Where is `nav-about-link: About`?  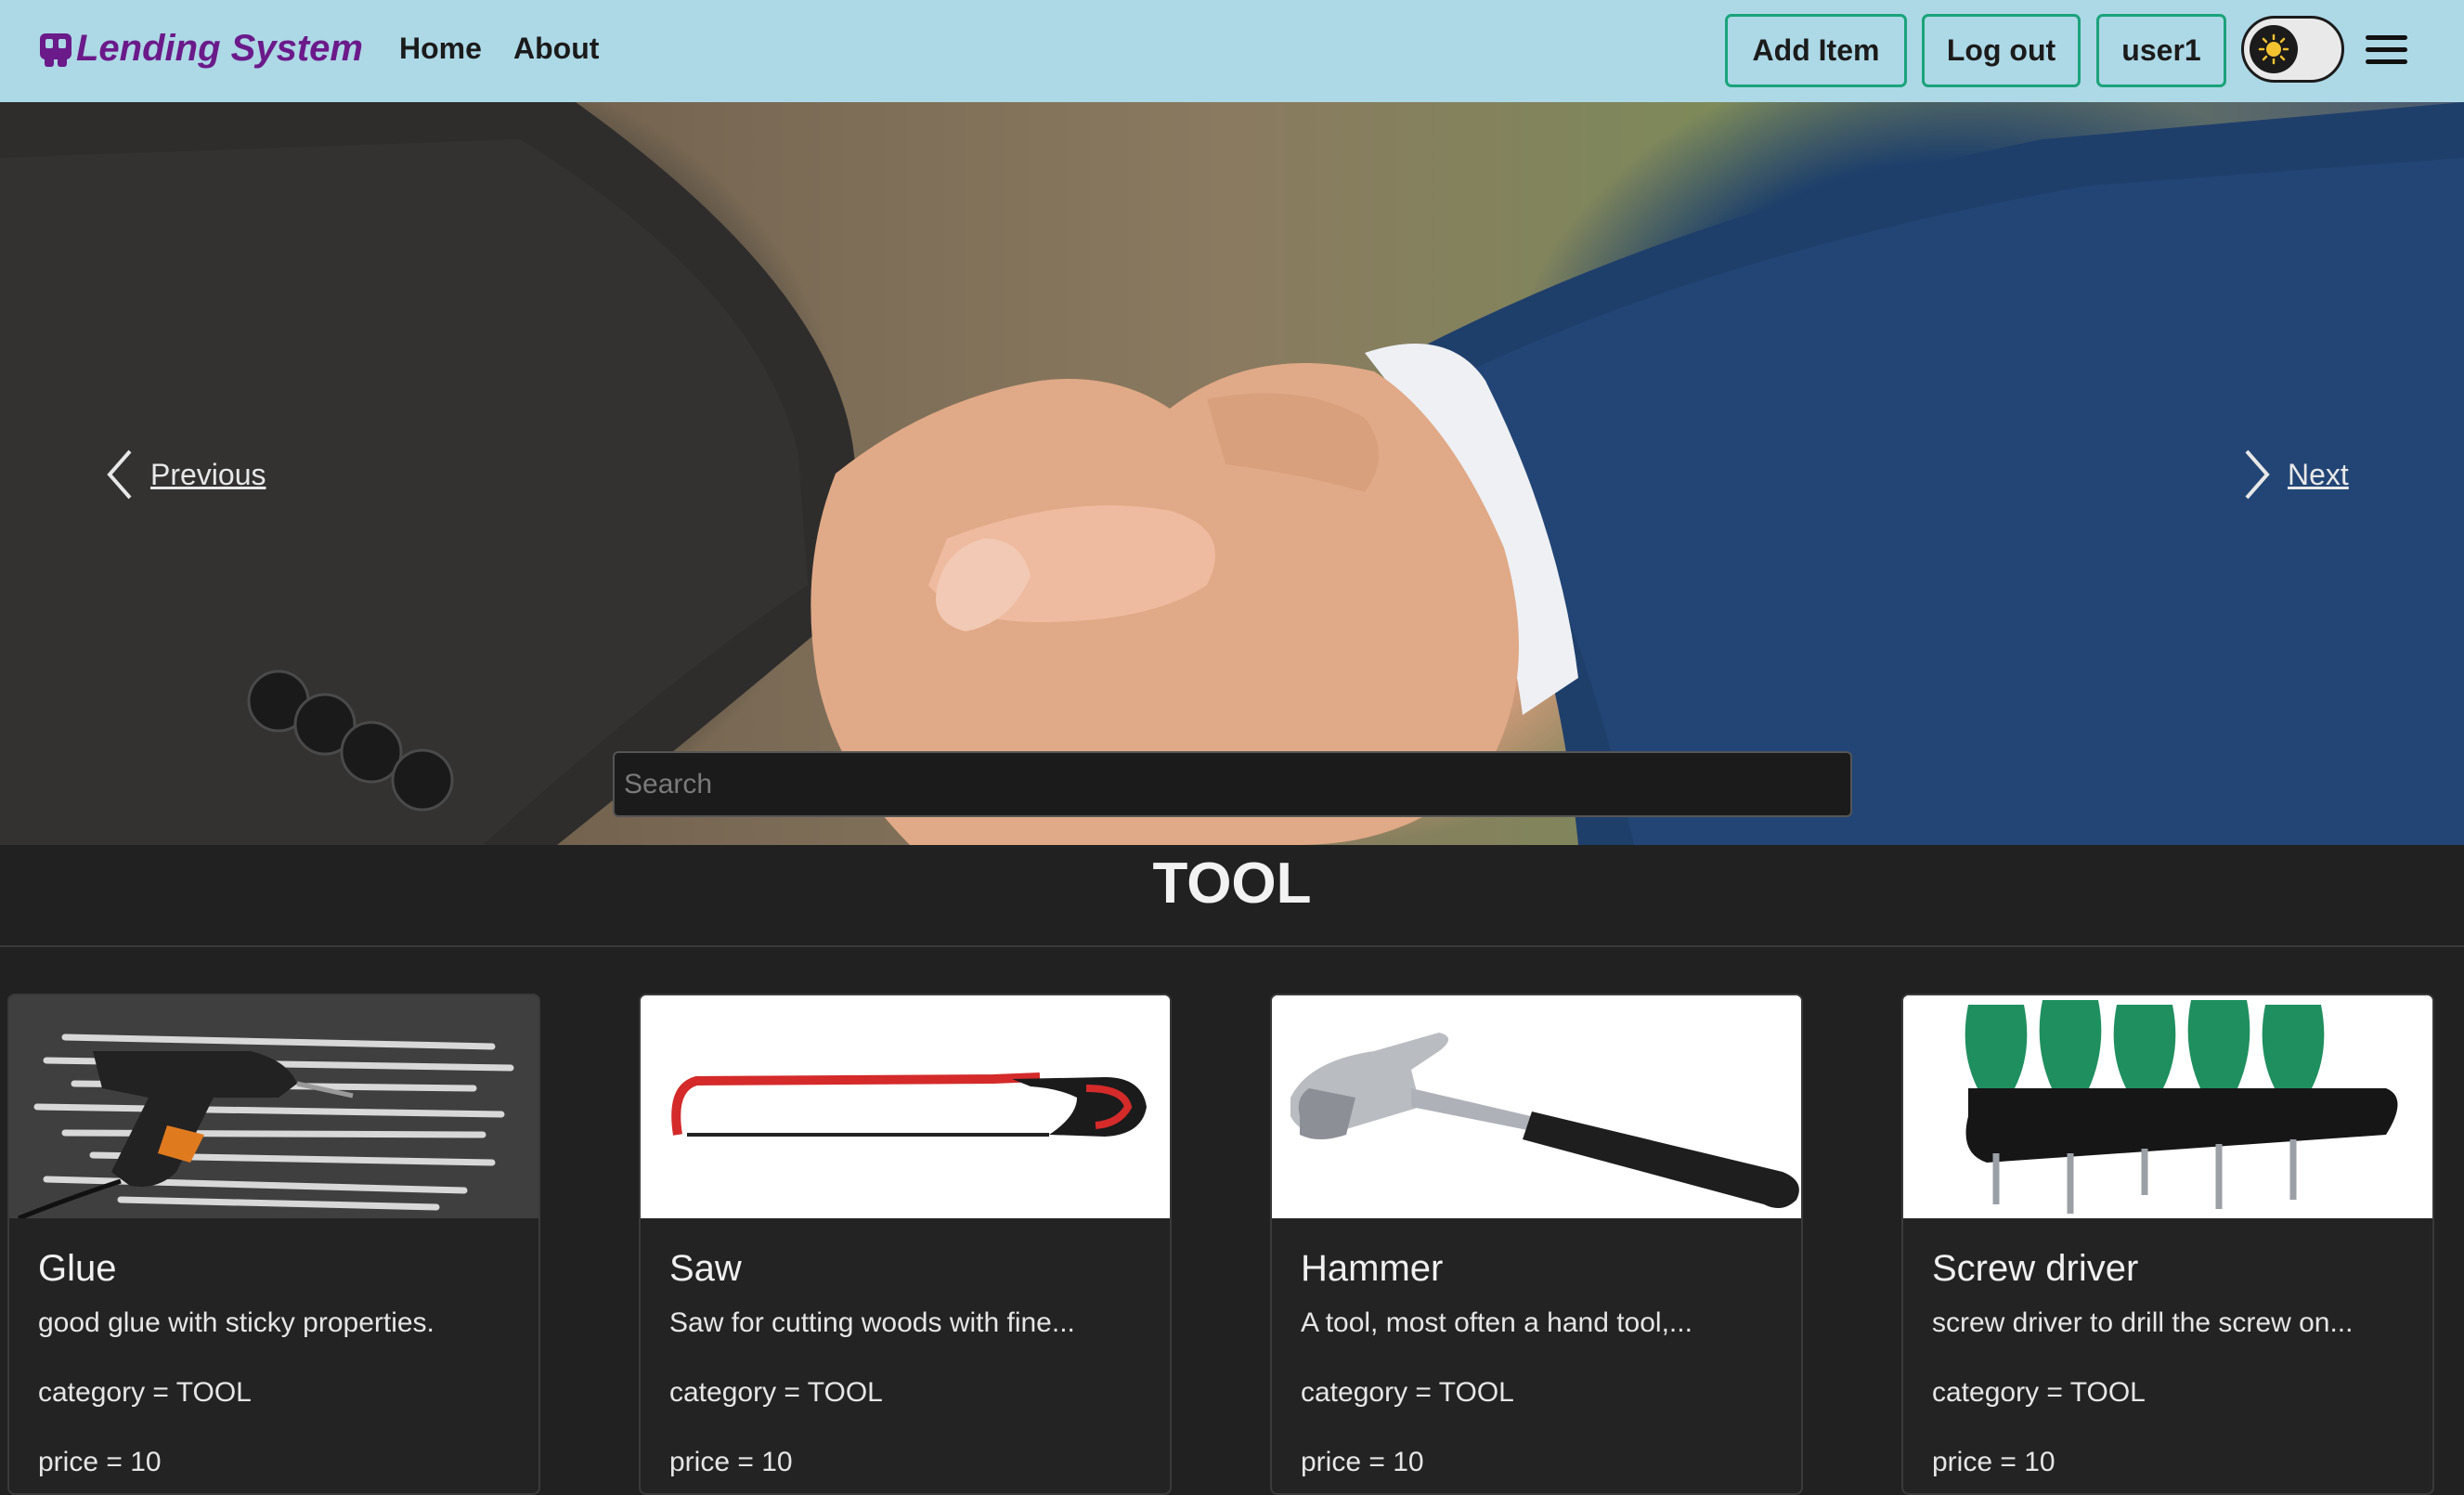 nav-about-link: About is located at coordinates (556, 49).